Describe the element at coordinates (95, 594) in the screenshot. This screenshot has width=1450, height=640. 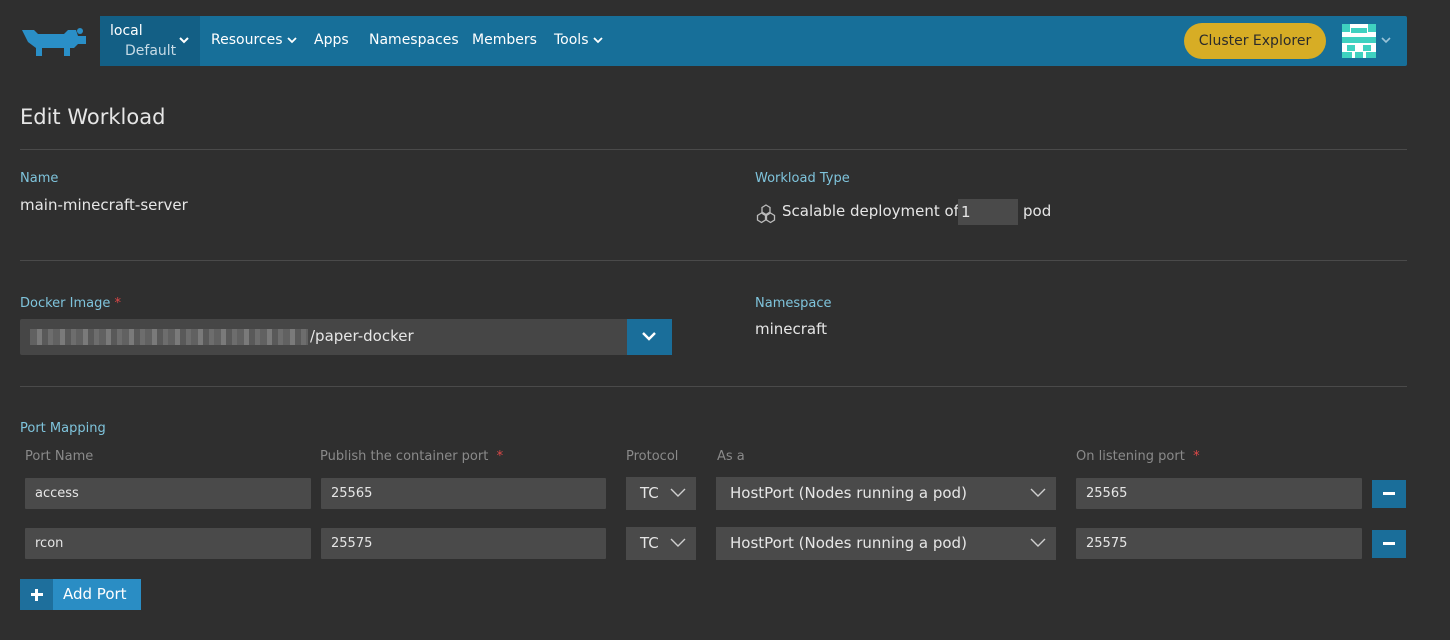
I see `add-port-label: Add Port` at that location.